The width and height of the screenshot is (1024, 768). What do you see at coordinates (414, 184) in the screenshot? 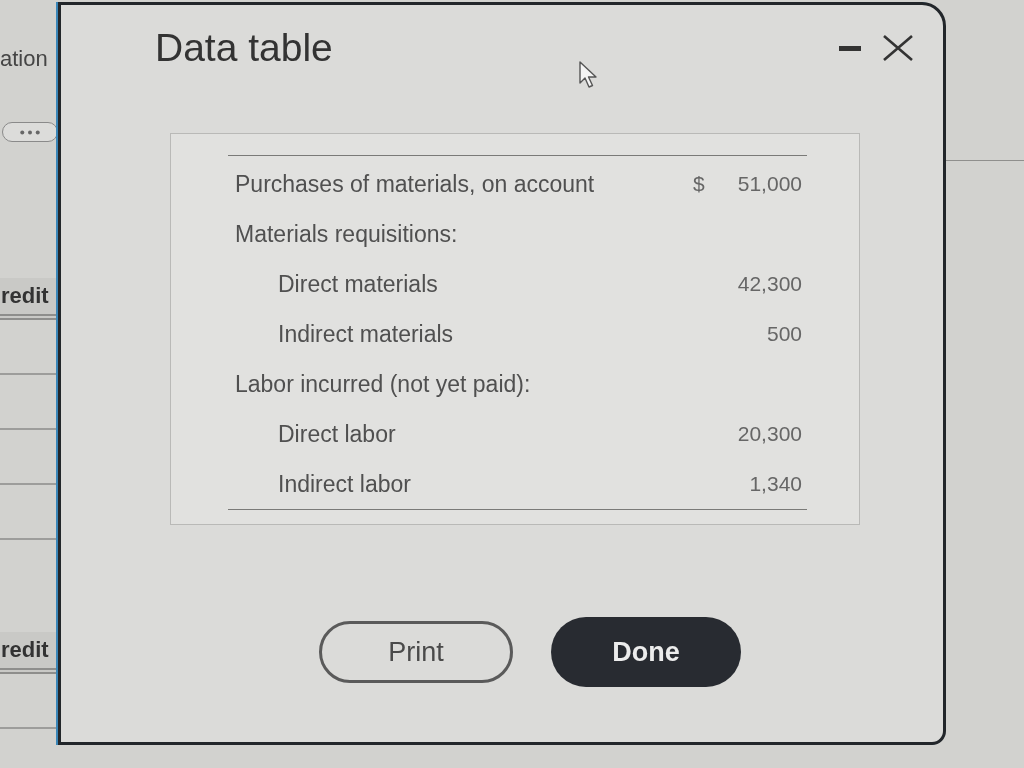
I see `row-label: Purchases of materials, on account` at bounding box center [414, 184].